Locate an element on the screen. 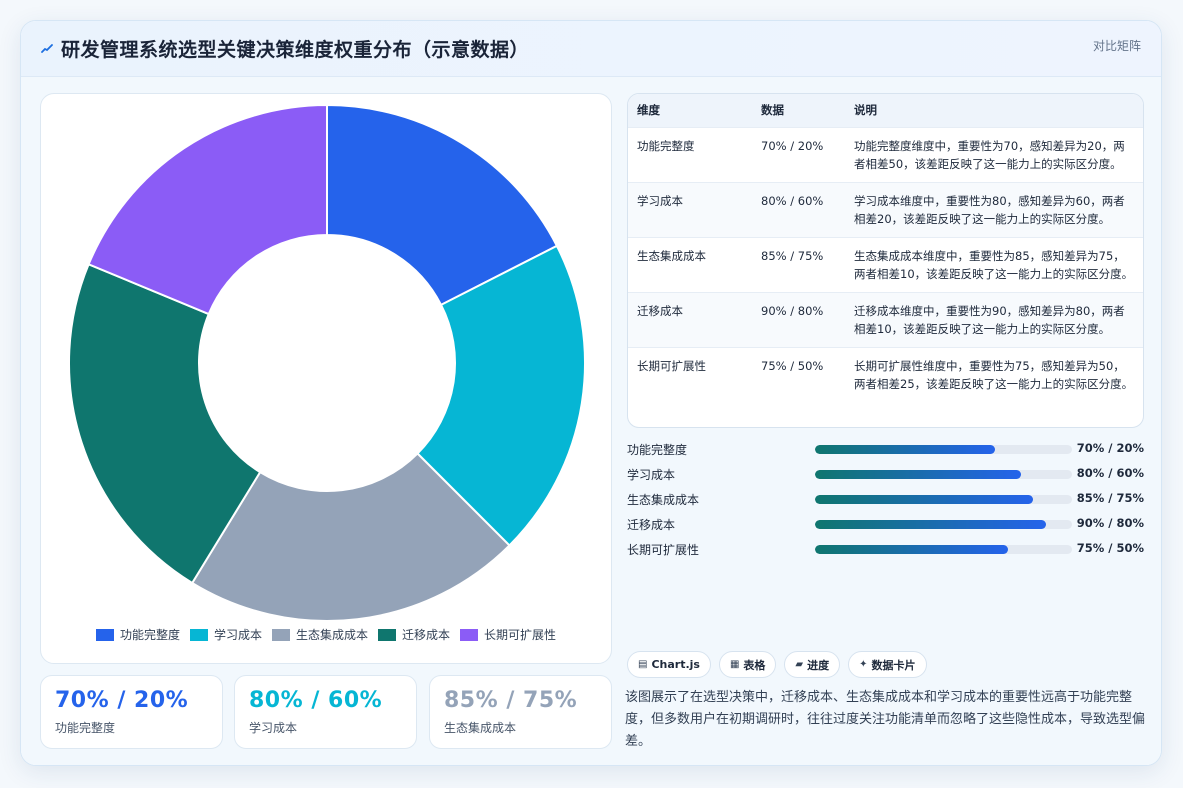 The width and height of the screenshot is (1183, 788). progress-value: 70% / 20% is located at coordinates (1110, 448).